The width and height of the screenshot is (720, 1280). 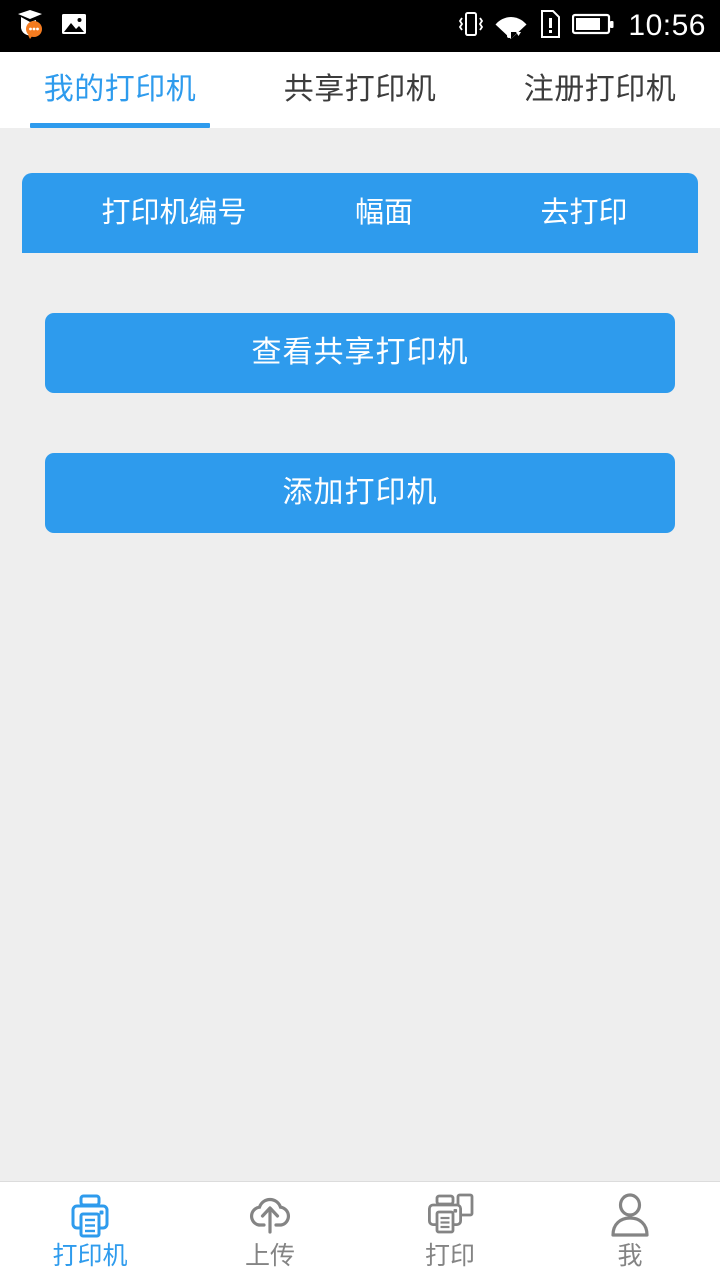 What do you see at coordinates (449, 1256) in the screenshot?
I see `nav-label: 打印` at bounding box center [449, 1256].